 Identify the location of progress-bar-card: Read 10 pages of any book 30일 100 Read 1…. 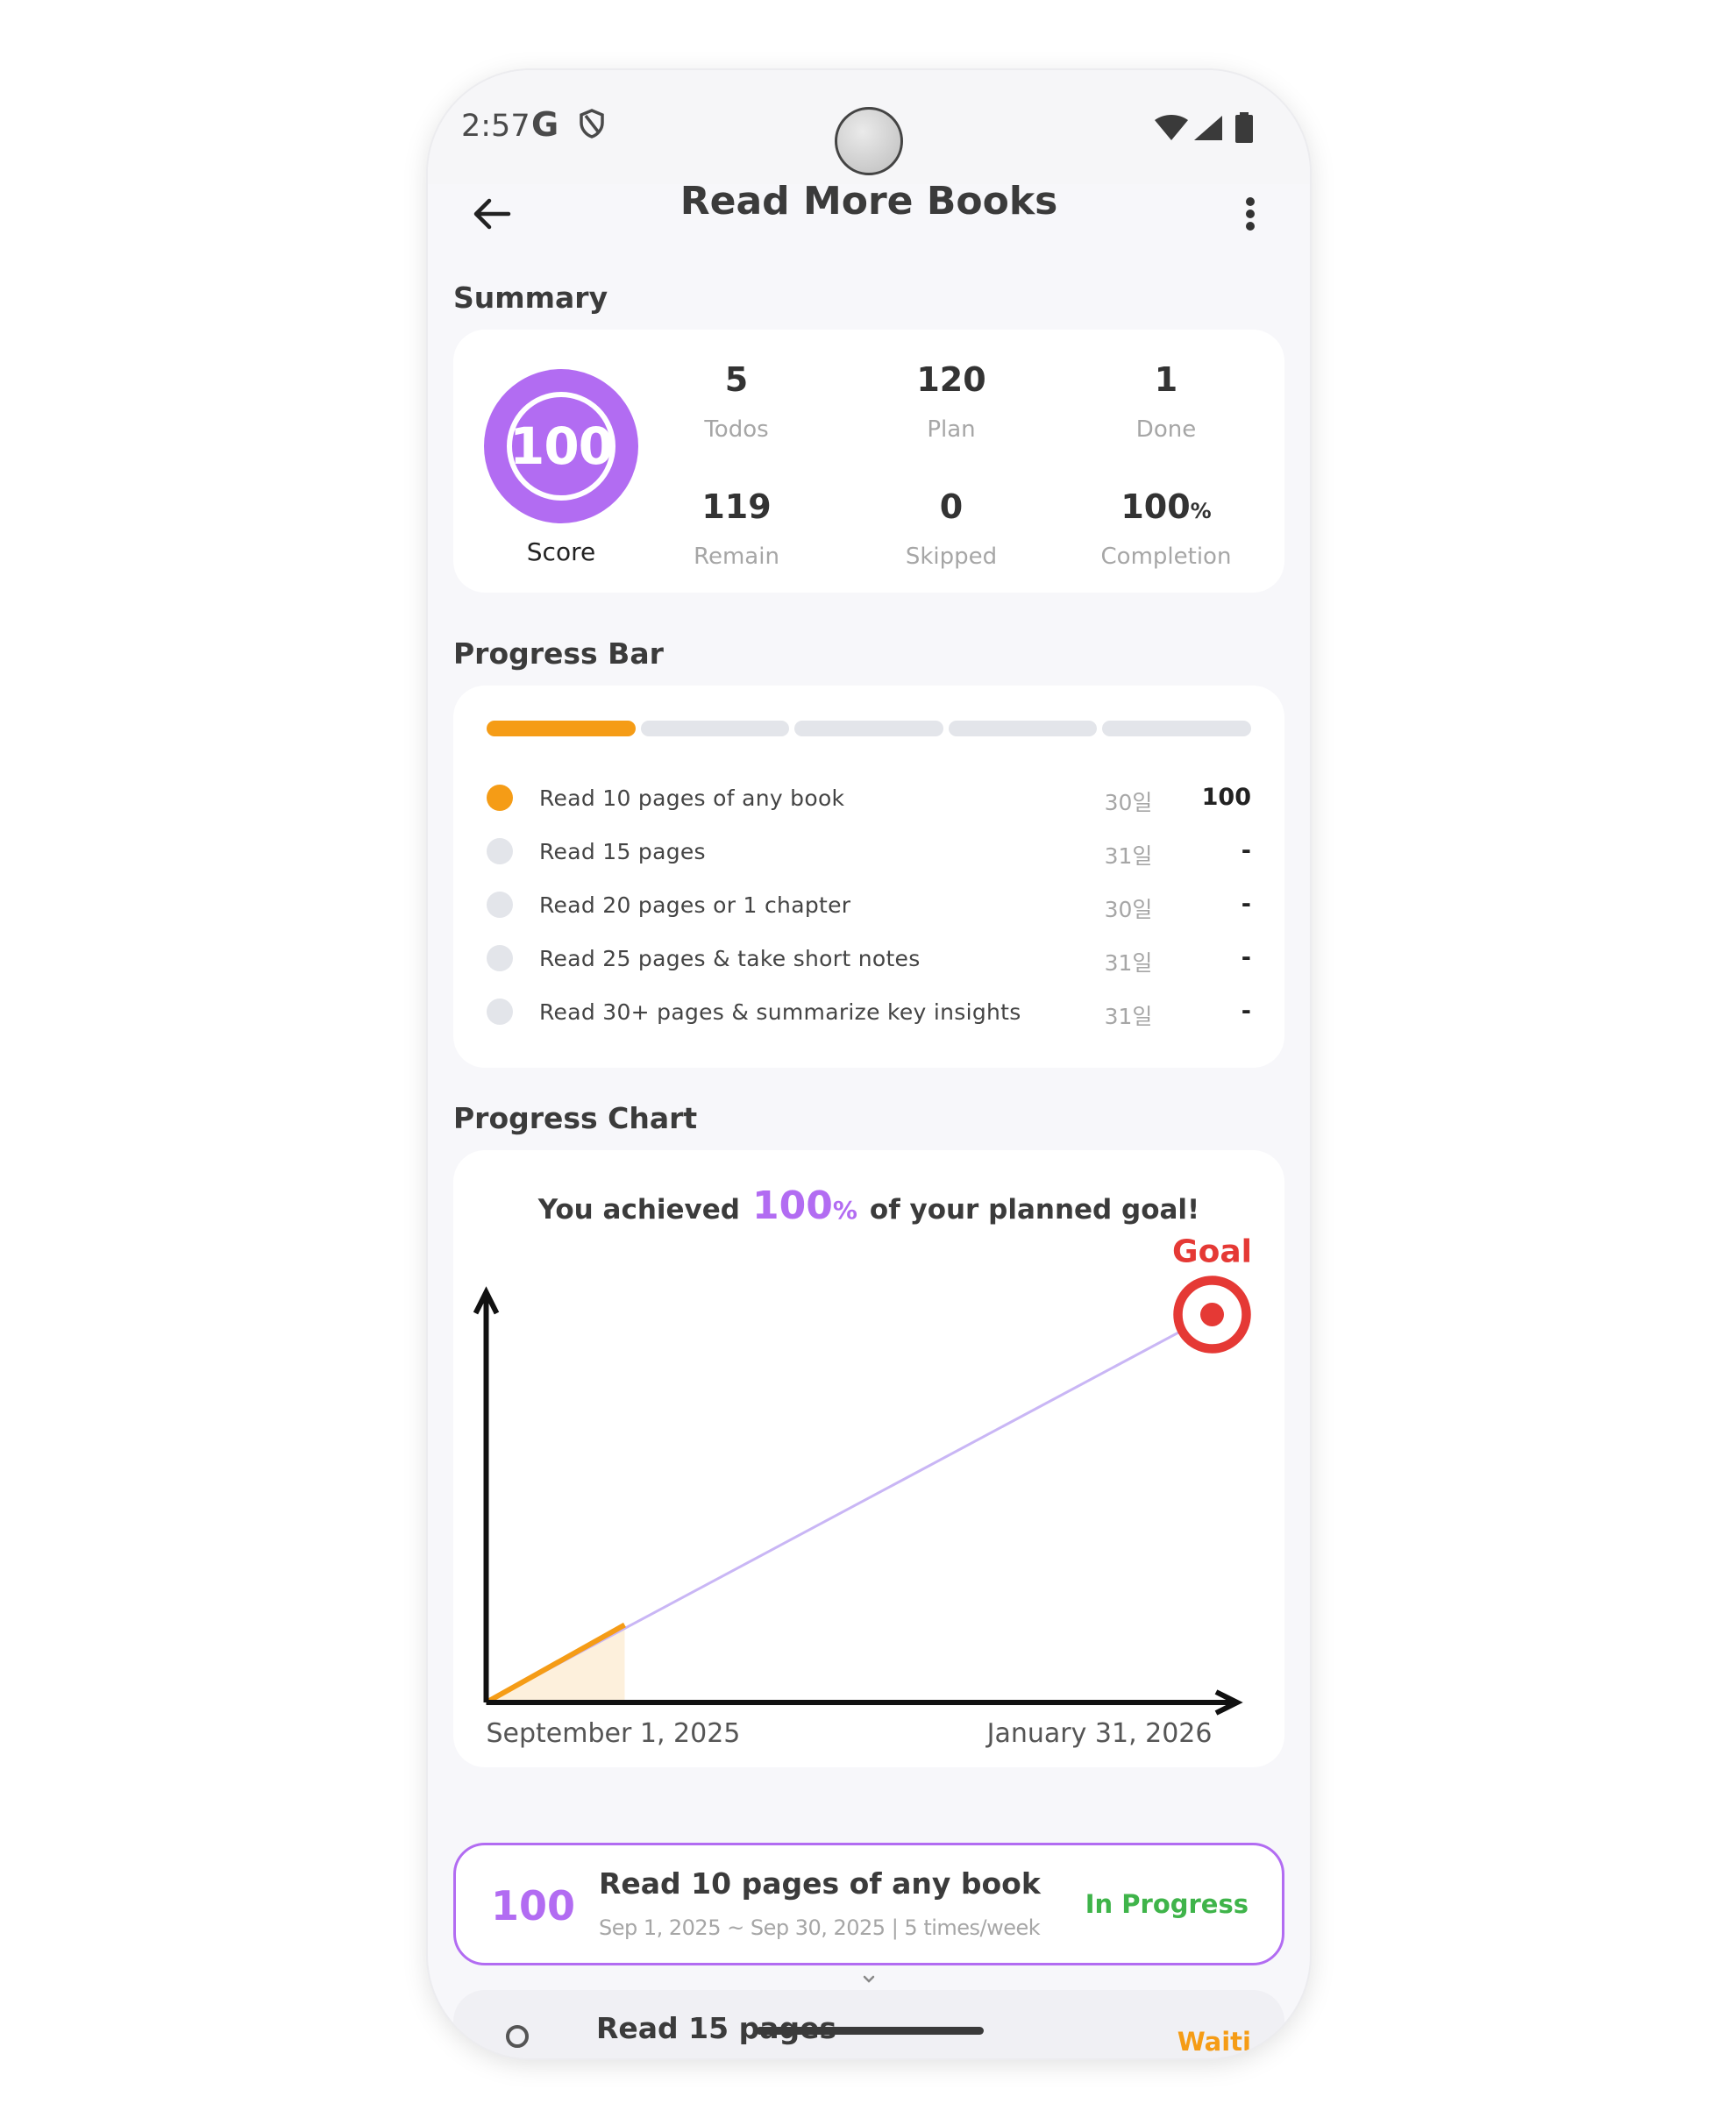
(868, 877).